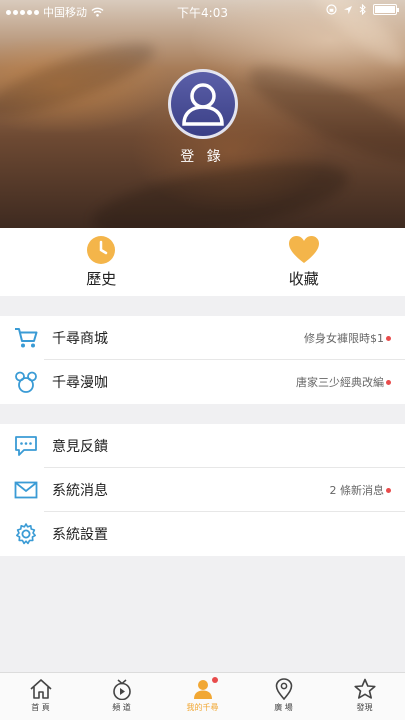  What do you see at coordinates (357, 490) in the screenshot?
I see `message-count: 2 條新消息` at bounding box center [357, 490].